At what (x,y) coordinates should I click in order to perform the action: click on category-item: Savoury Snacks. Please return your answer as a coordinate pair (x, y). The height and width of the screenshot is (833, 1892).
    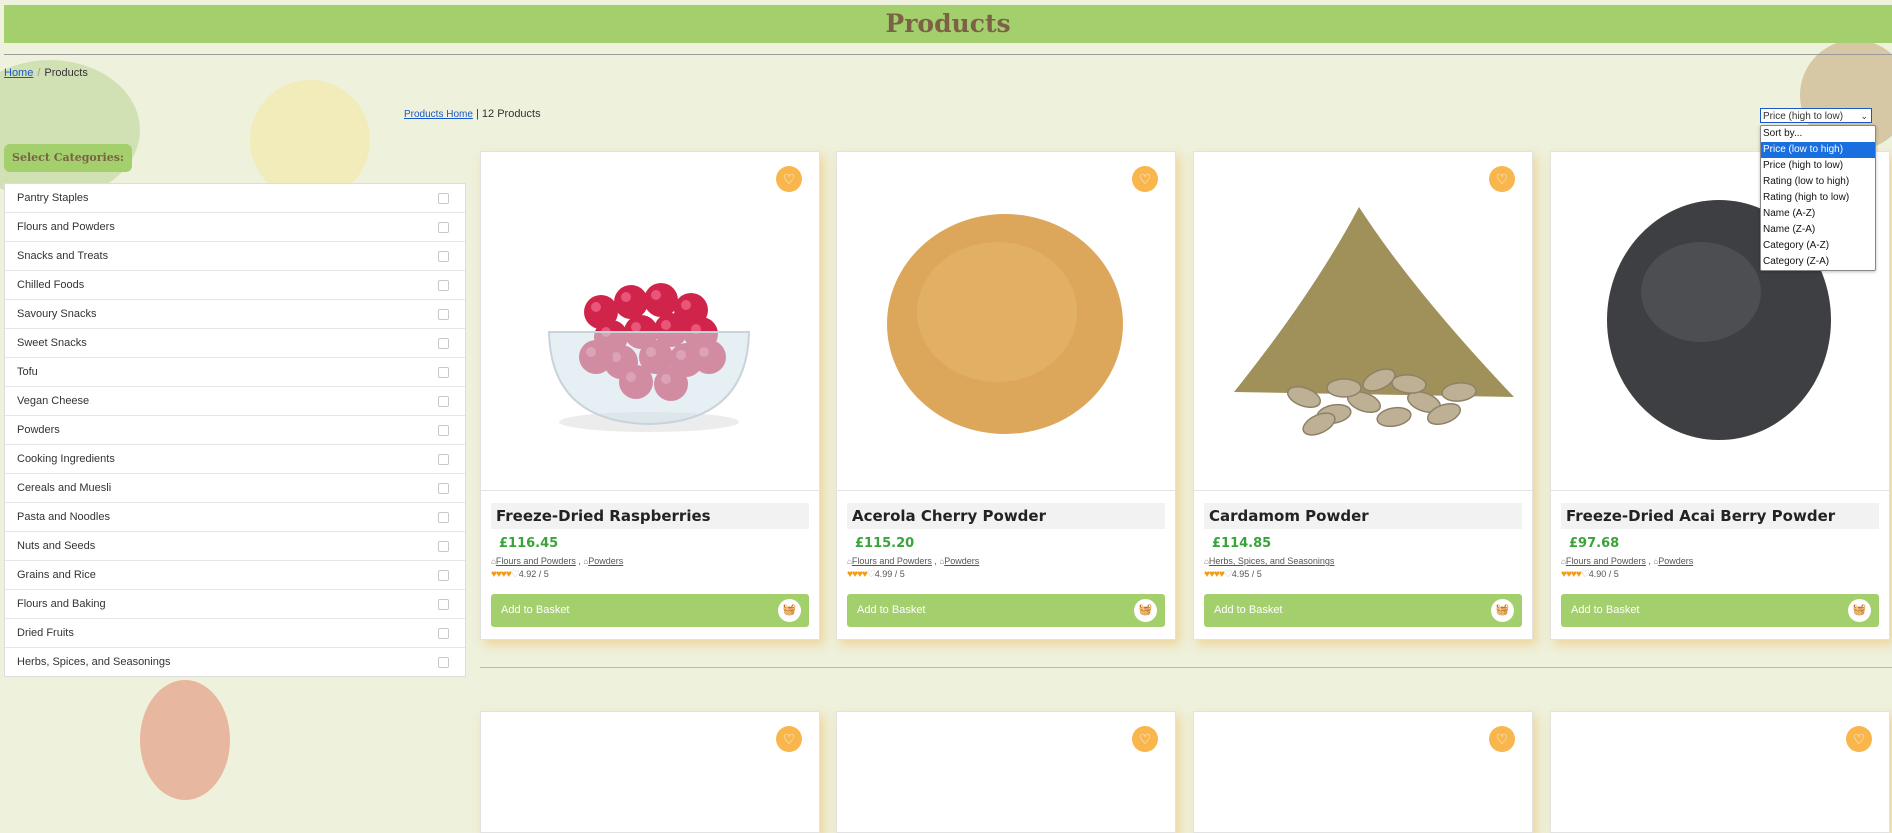
    Looking at the image, I should click on (235, 314).